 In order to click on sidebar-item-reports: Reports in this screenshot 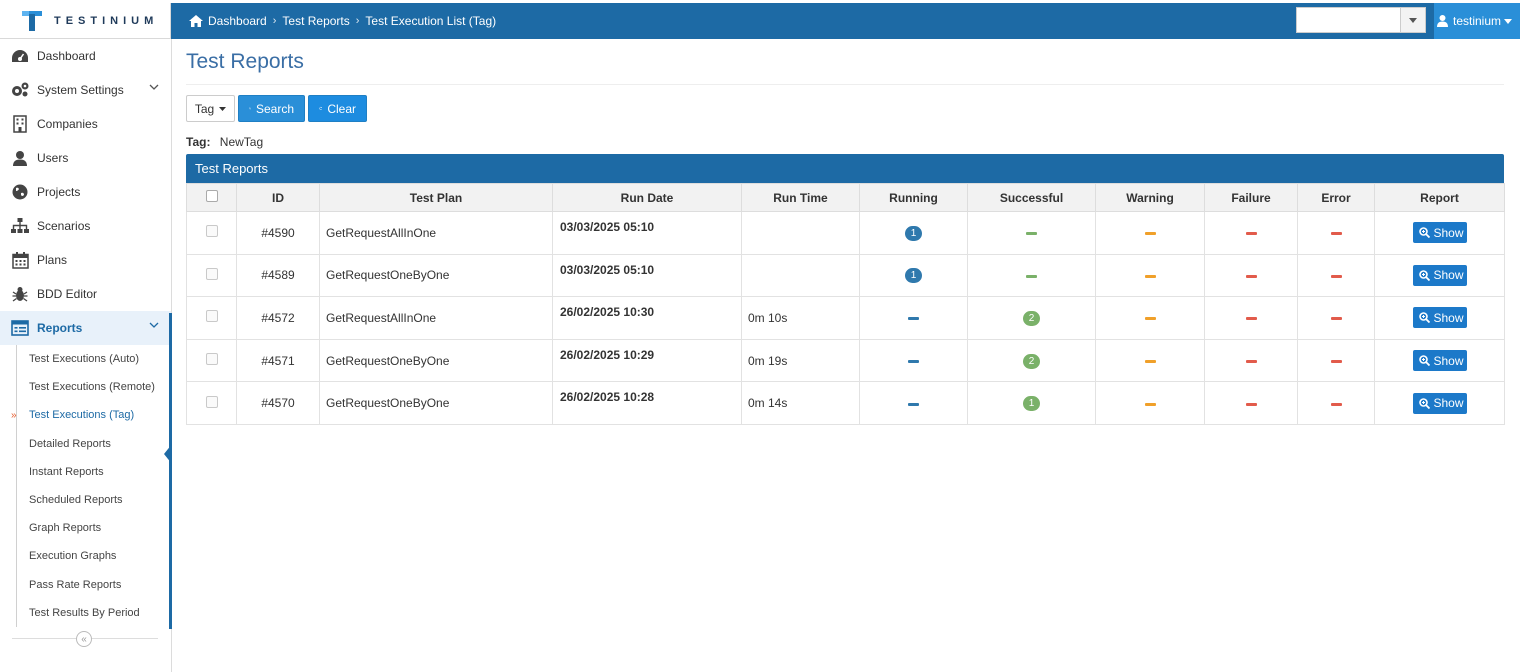, I will do `click(85, 328)`.